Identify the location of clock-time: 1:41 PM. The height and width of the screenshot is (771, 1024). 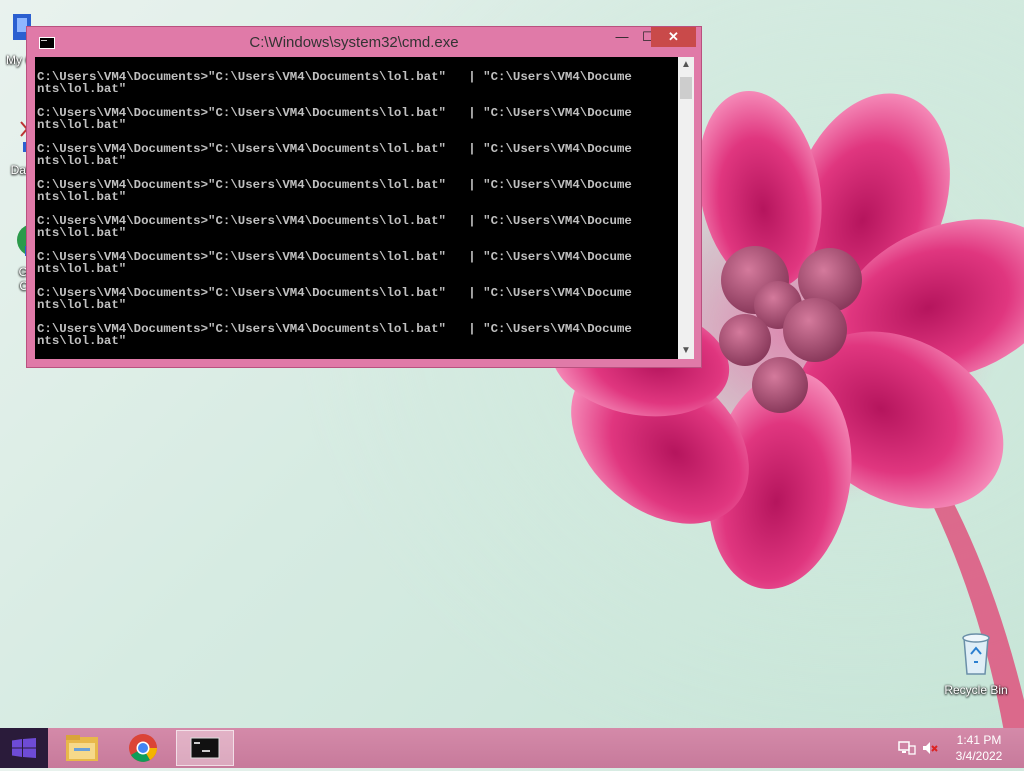
(979, 740).